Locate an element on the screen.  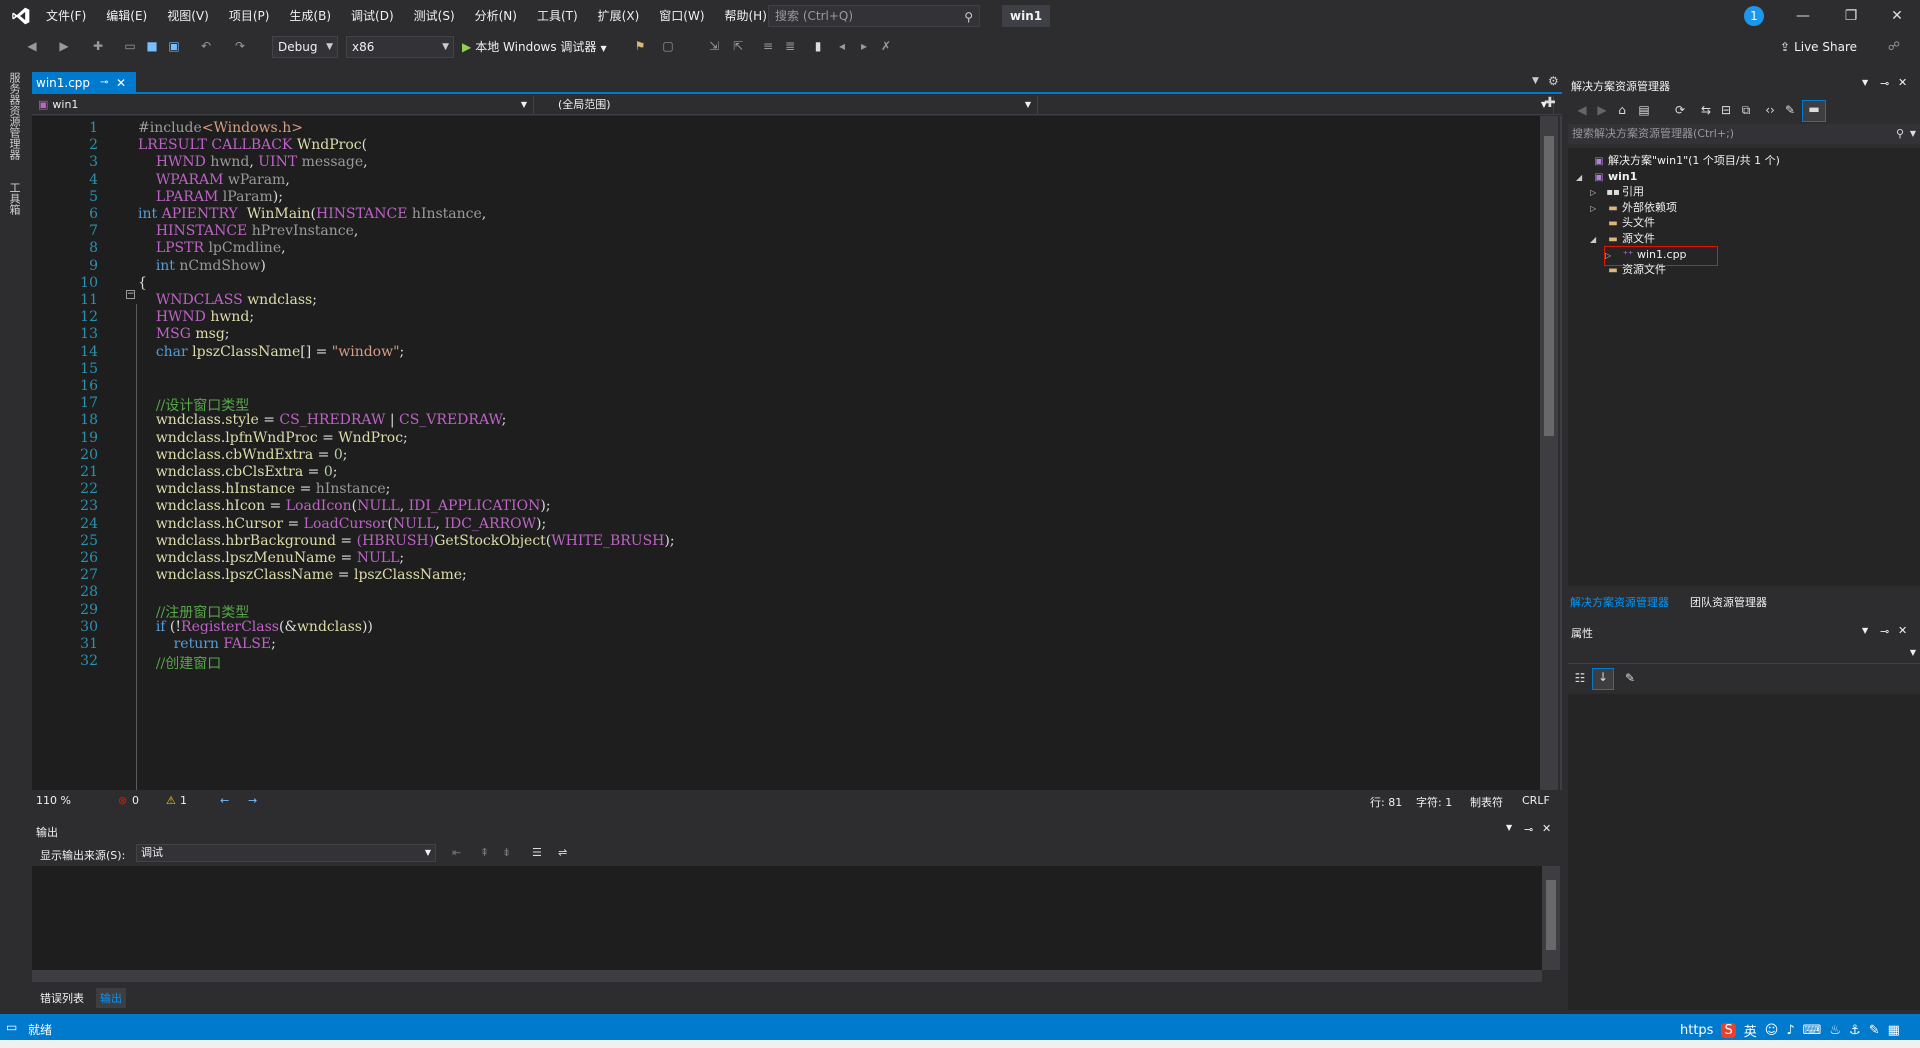
menu-debug: 调试(D) is located at coordinates (372, 16).